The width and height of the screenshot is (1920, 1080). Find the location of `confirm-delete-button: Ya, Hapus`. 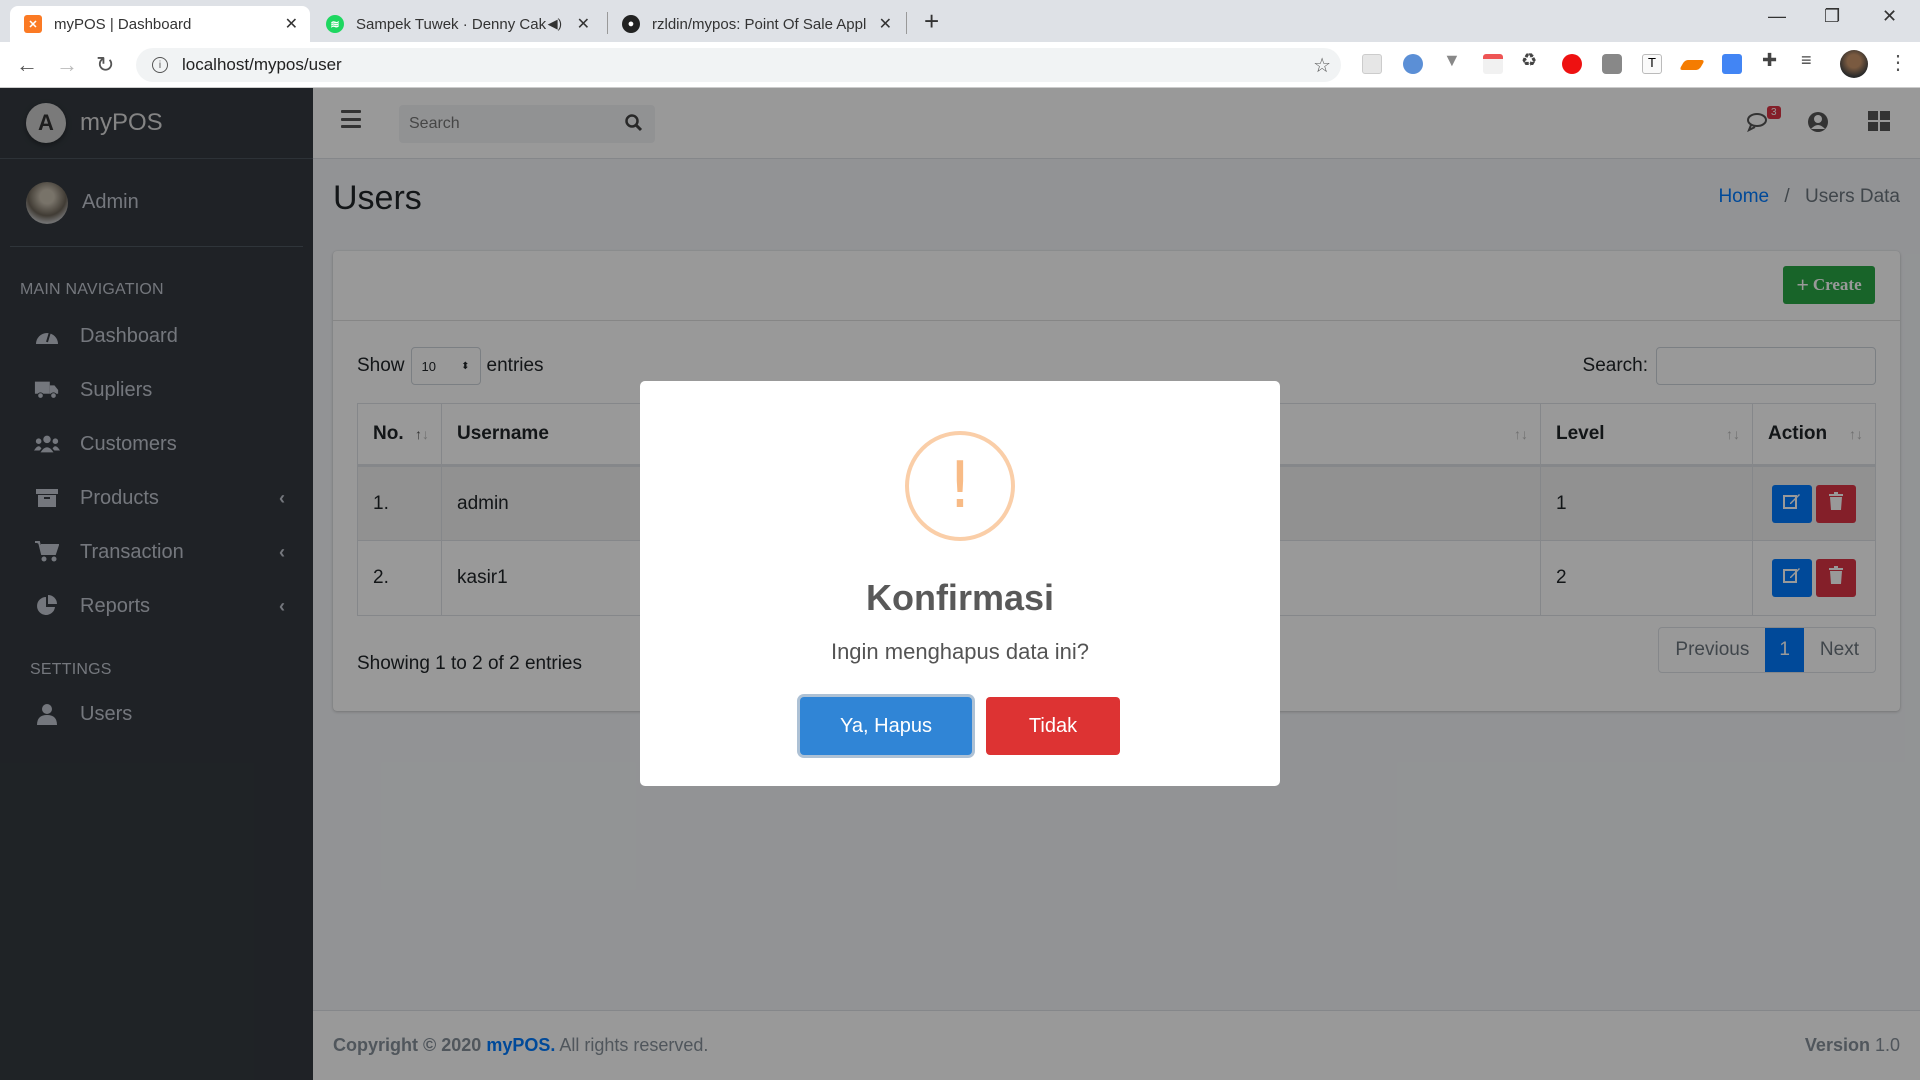

confirm-delete-button: Ya, Hapus is located at coordinates (886, 726).